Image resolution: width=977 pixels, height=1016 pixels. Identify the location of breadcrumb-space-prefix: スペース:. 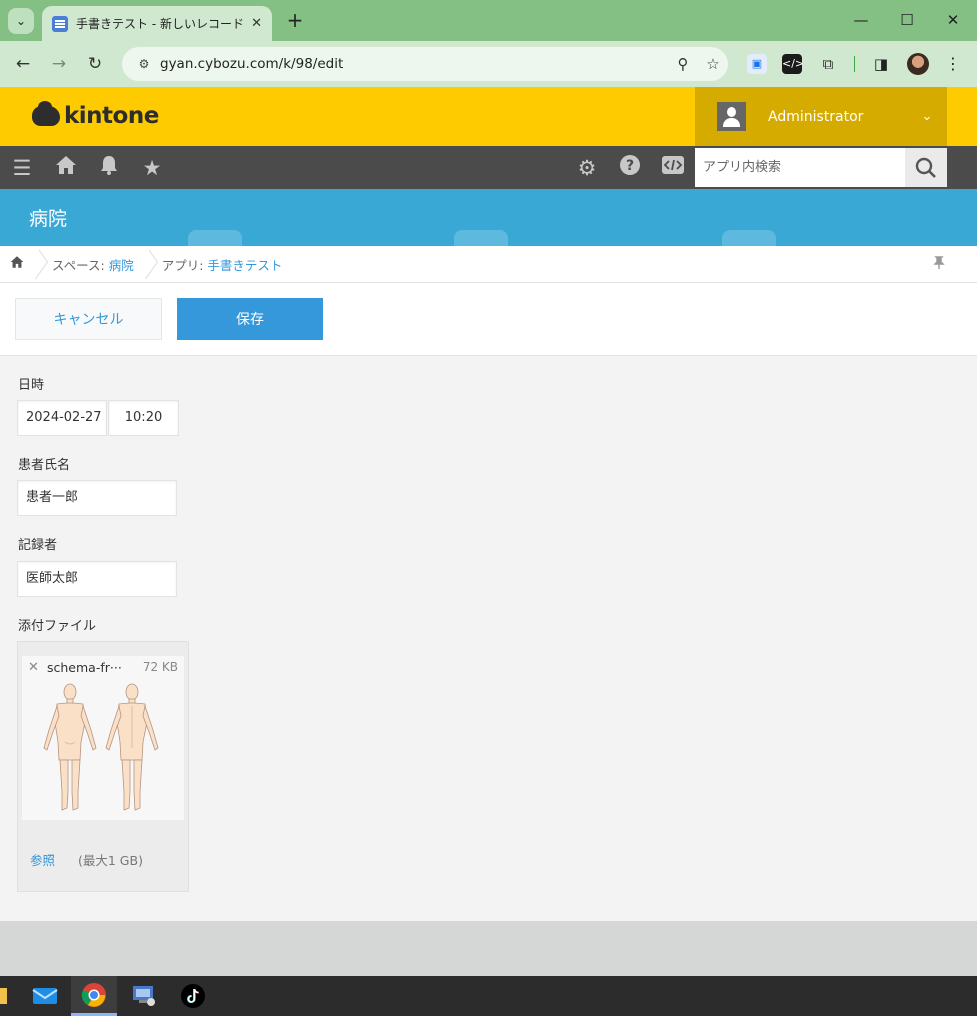
(78, 265).